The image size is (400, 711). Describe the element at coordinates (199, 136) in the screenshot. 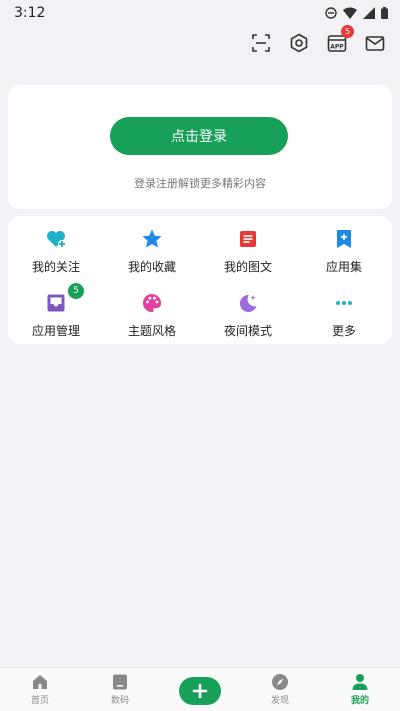

I see `login-button: 点击登录` at that location.